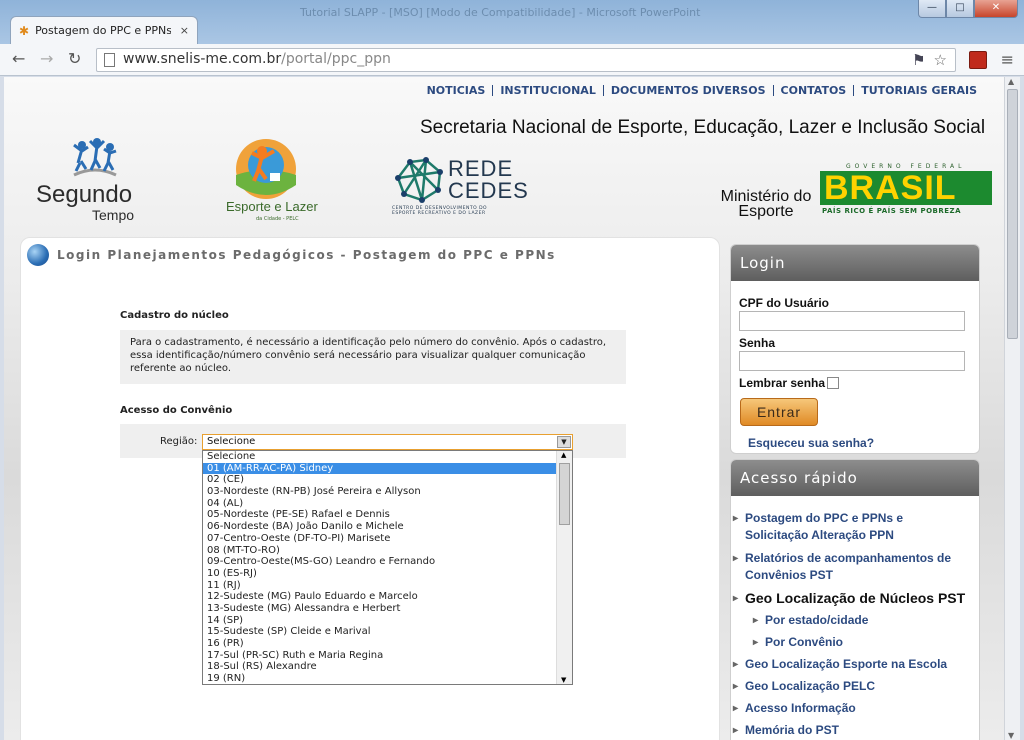  I want to click on link-geo-pelc: Geo Localização PELC, so click(804, 686).